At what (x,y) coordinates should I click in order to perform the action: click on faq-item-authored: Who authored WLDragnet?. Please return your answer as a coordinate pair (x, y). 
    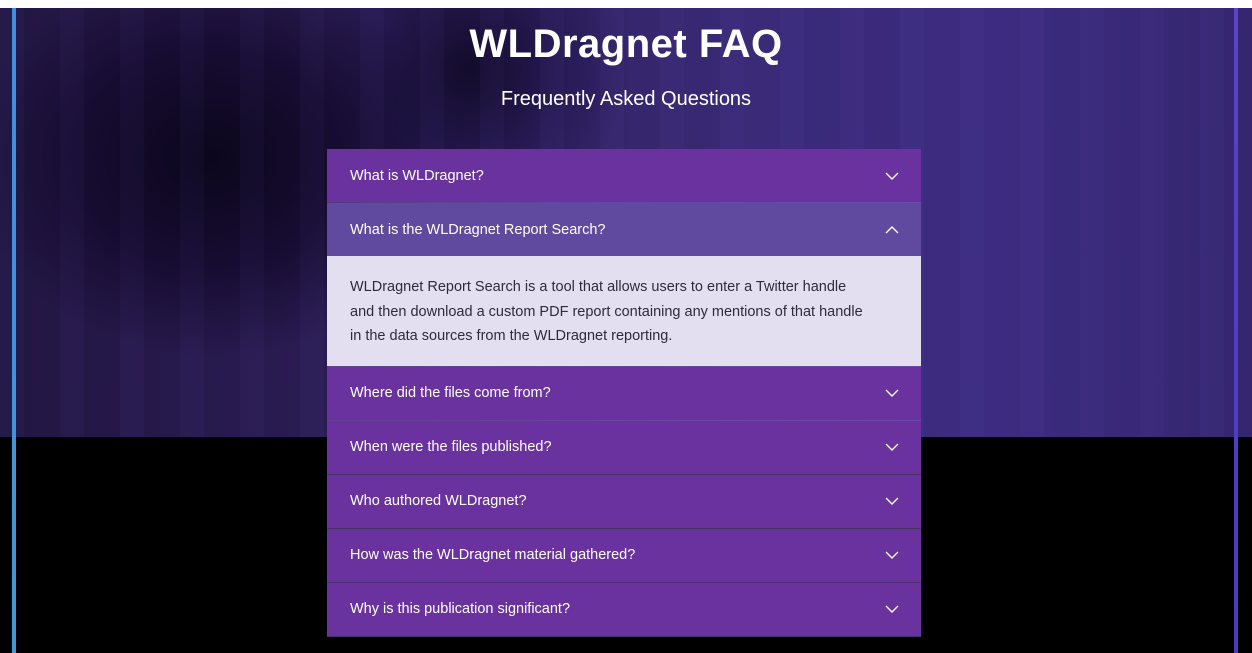
    Looking at the image, I should click on (624, 501).